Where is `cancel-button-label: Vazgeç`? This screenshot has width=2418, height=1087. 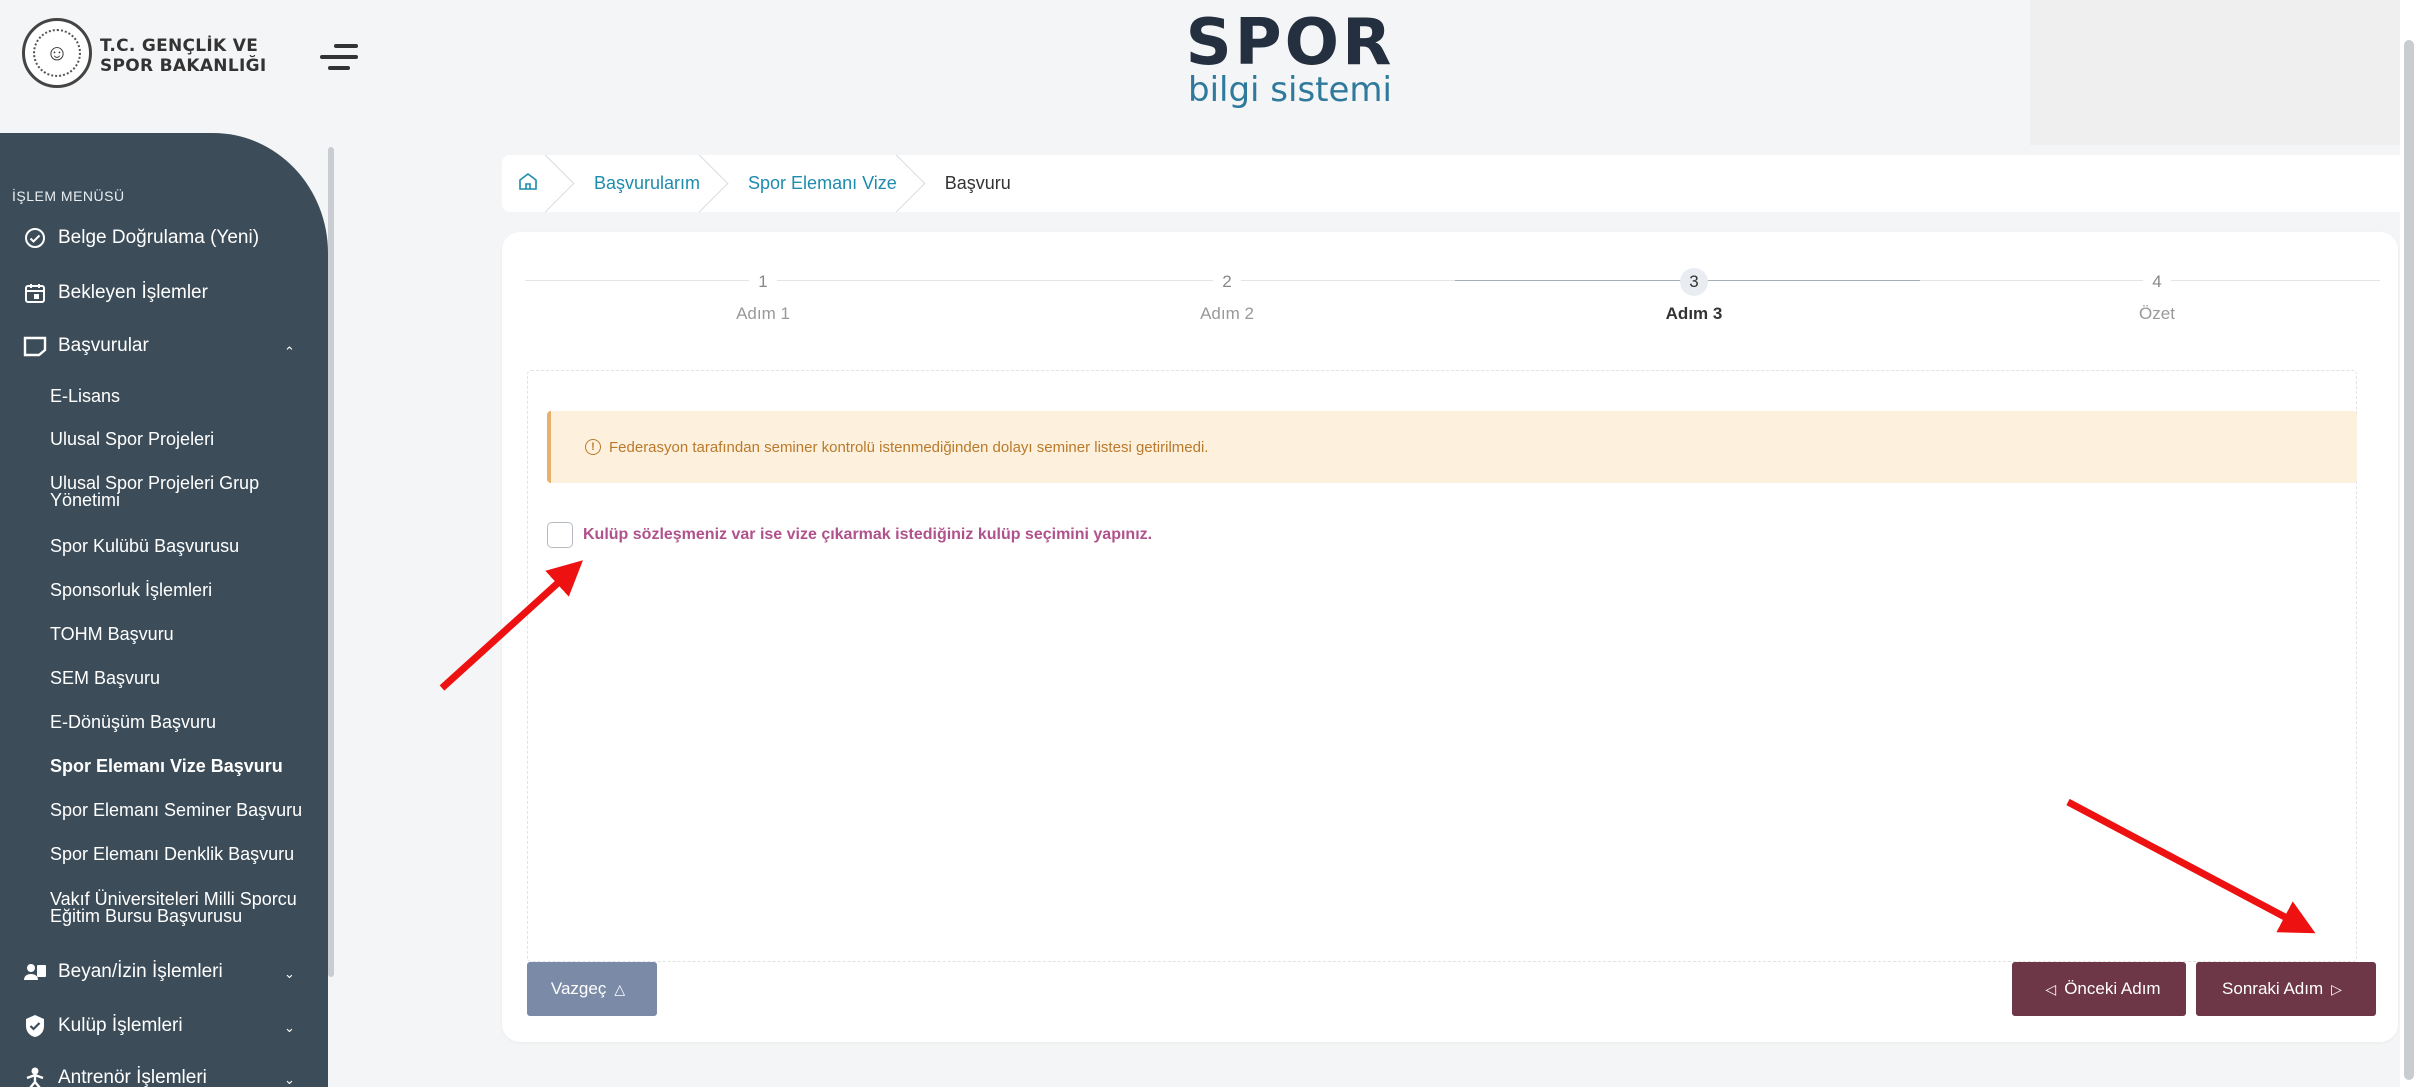
cancel-button-label: Vazgeç is located at coordinates (578, 988).